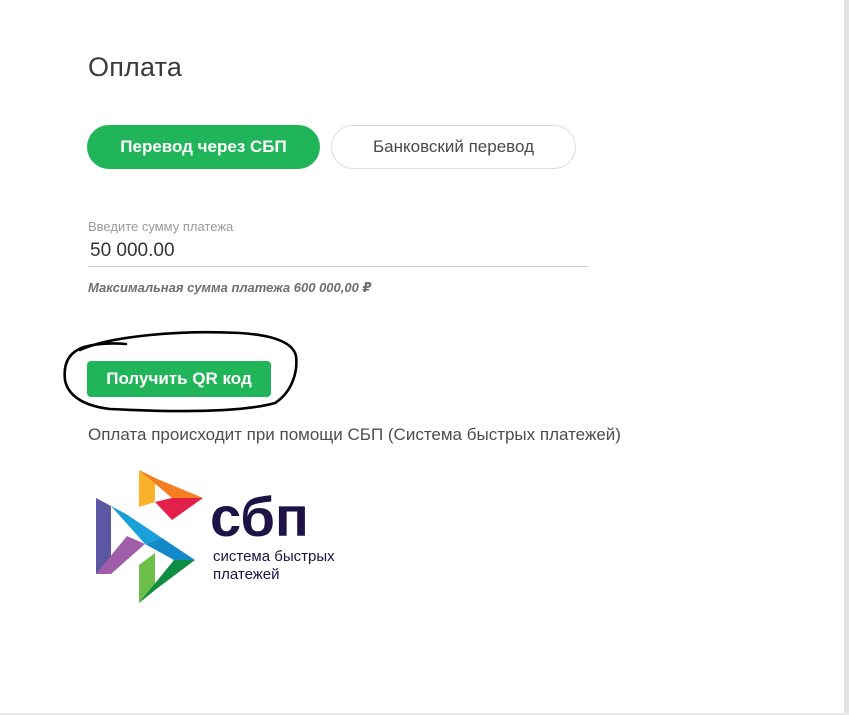 This screenshot has height=715, width=849. Describe the element at coordinates (230, 287) in the screenshot. I see `max-amount-note: Максимальная сумма платежа 600 000,00 ₽` at that location.